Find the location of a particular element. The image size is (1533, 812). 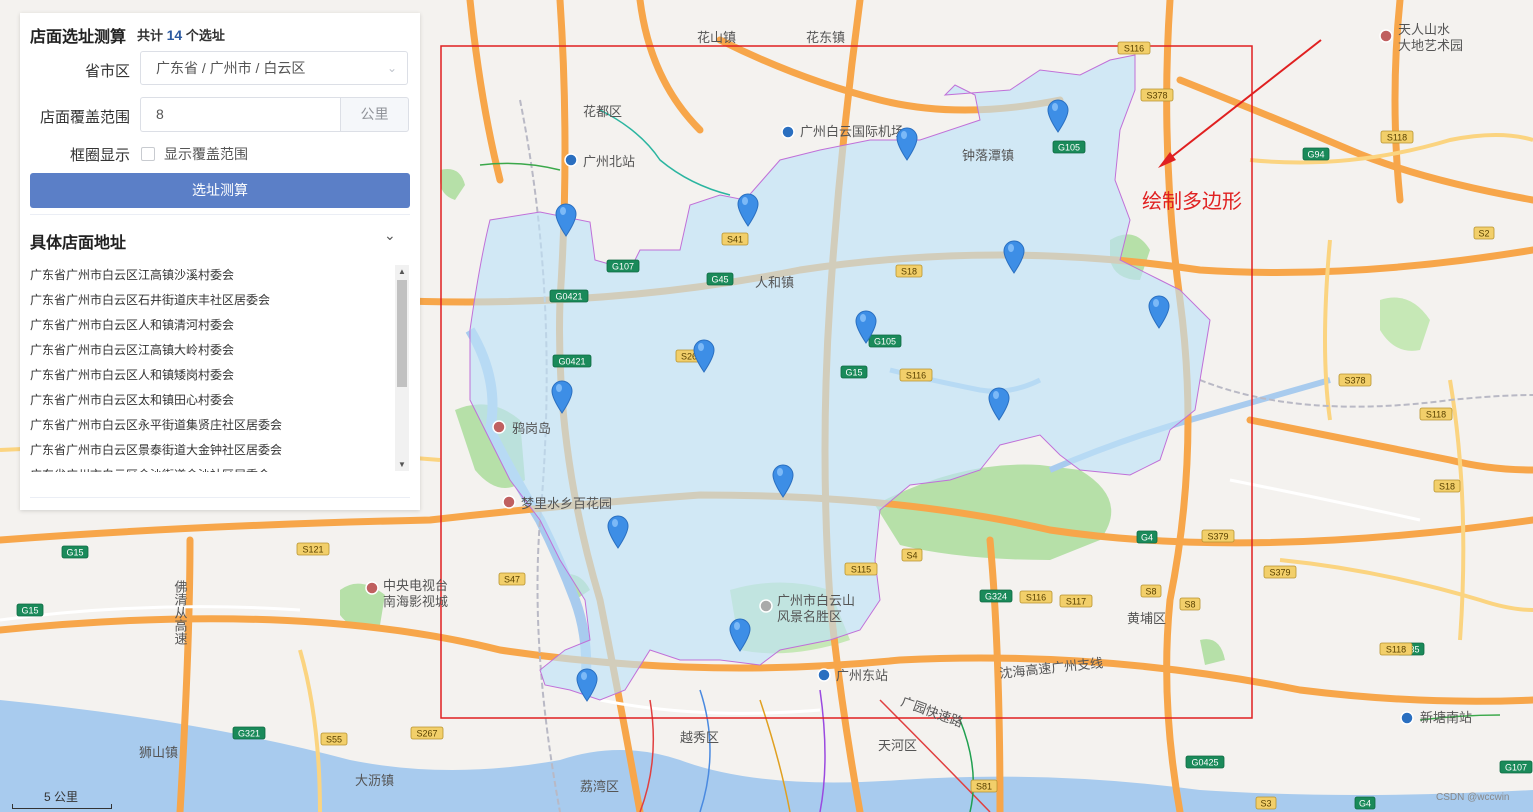

map-label: 花都区 is located at coordinates (602, 111).